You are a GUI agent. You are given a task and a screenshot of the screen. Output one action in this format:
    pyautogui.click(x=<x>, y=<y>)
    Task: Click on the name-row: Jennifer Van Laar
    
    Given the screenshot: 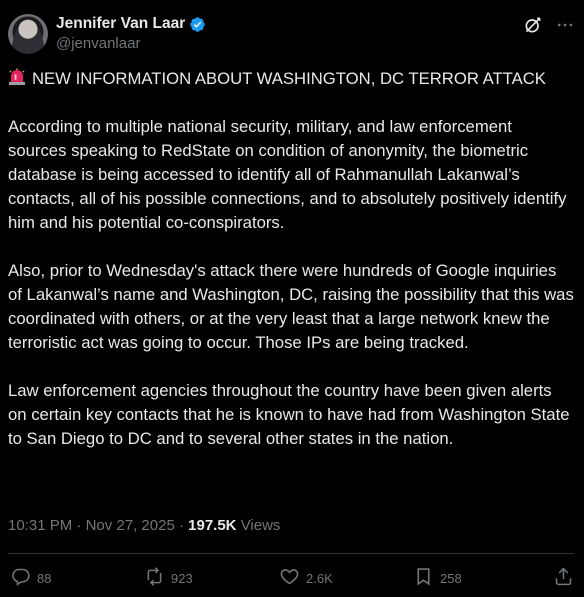 What is the action you would take?
    pyautogui.click(x=131, y=24)
    